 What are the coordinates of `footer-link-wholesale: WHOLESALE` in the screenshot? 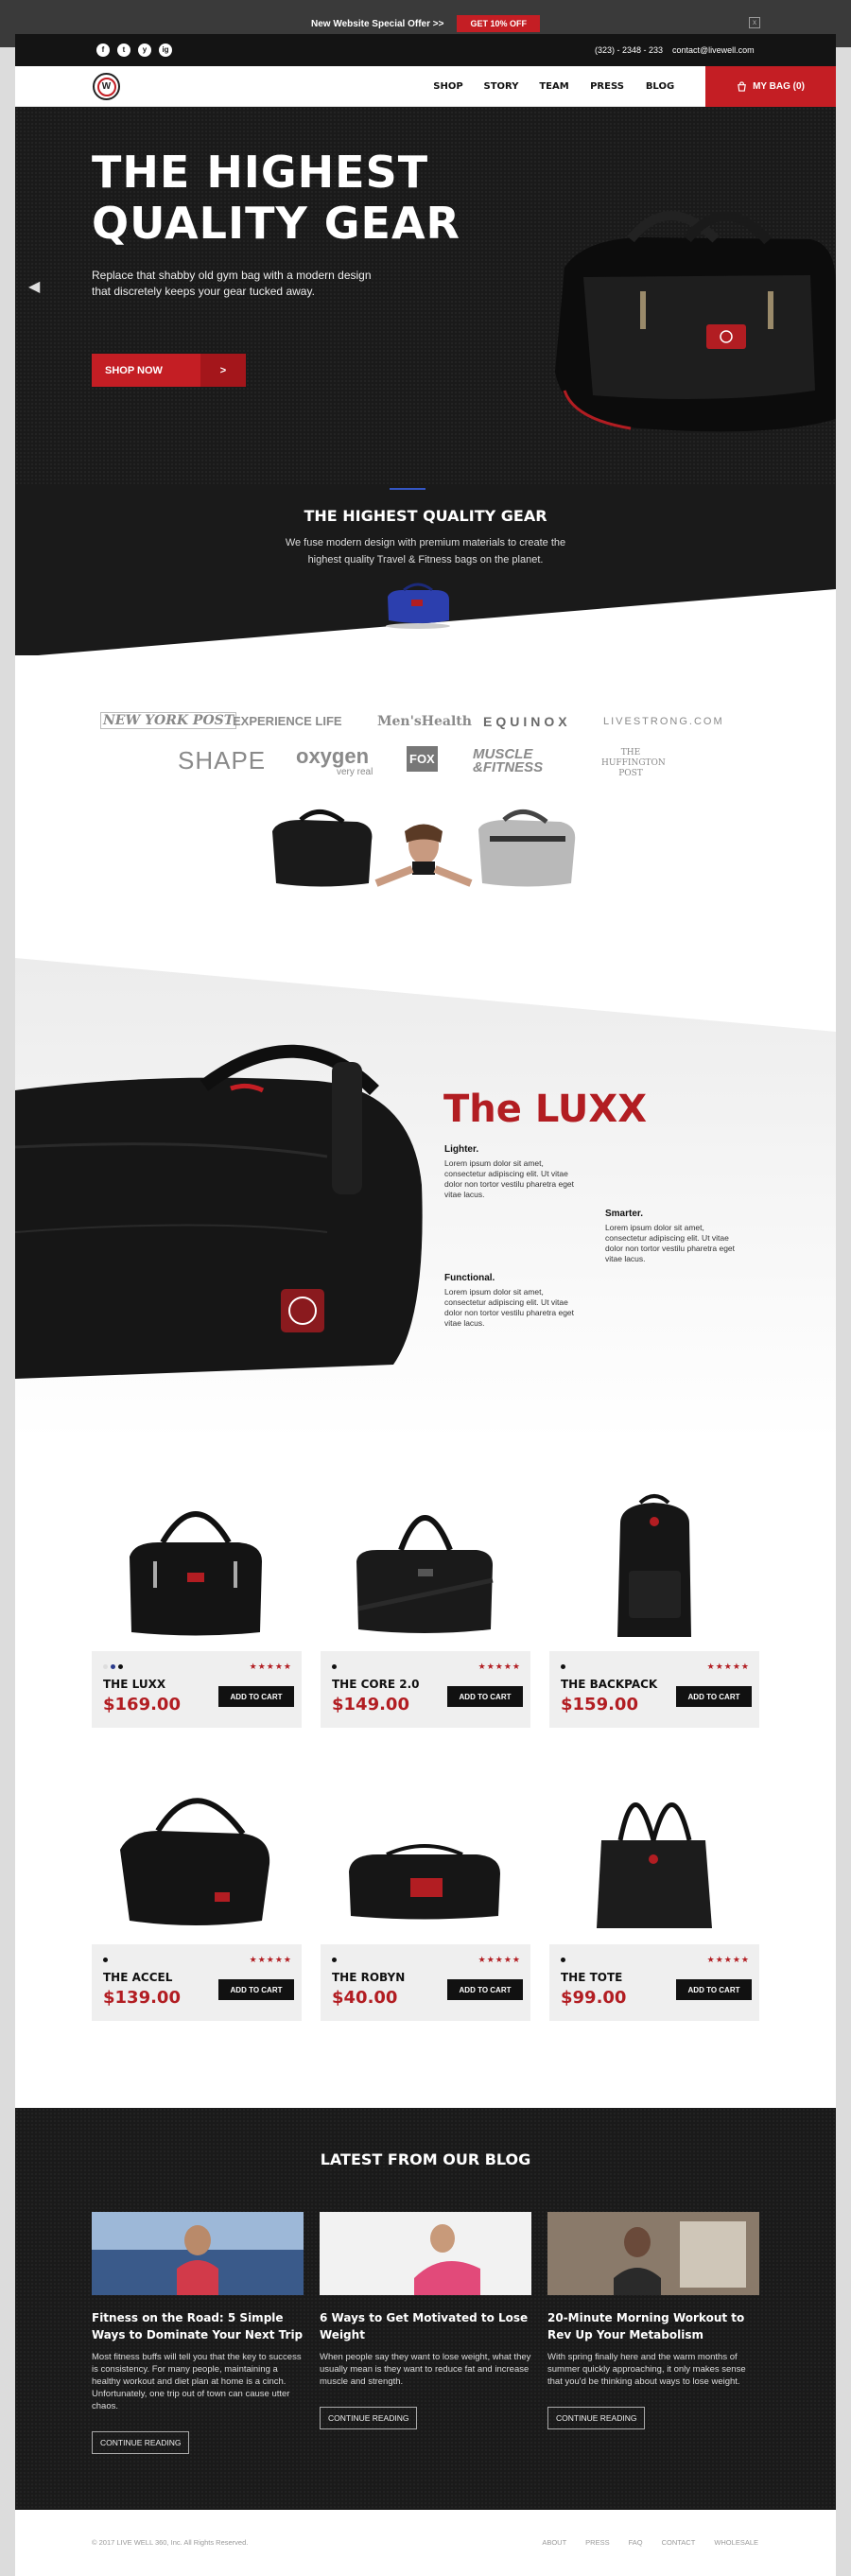 It's located at (736, 2542).